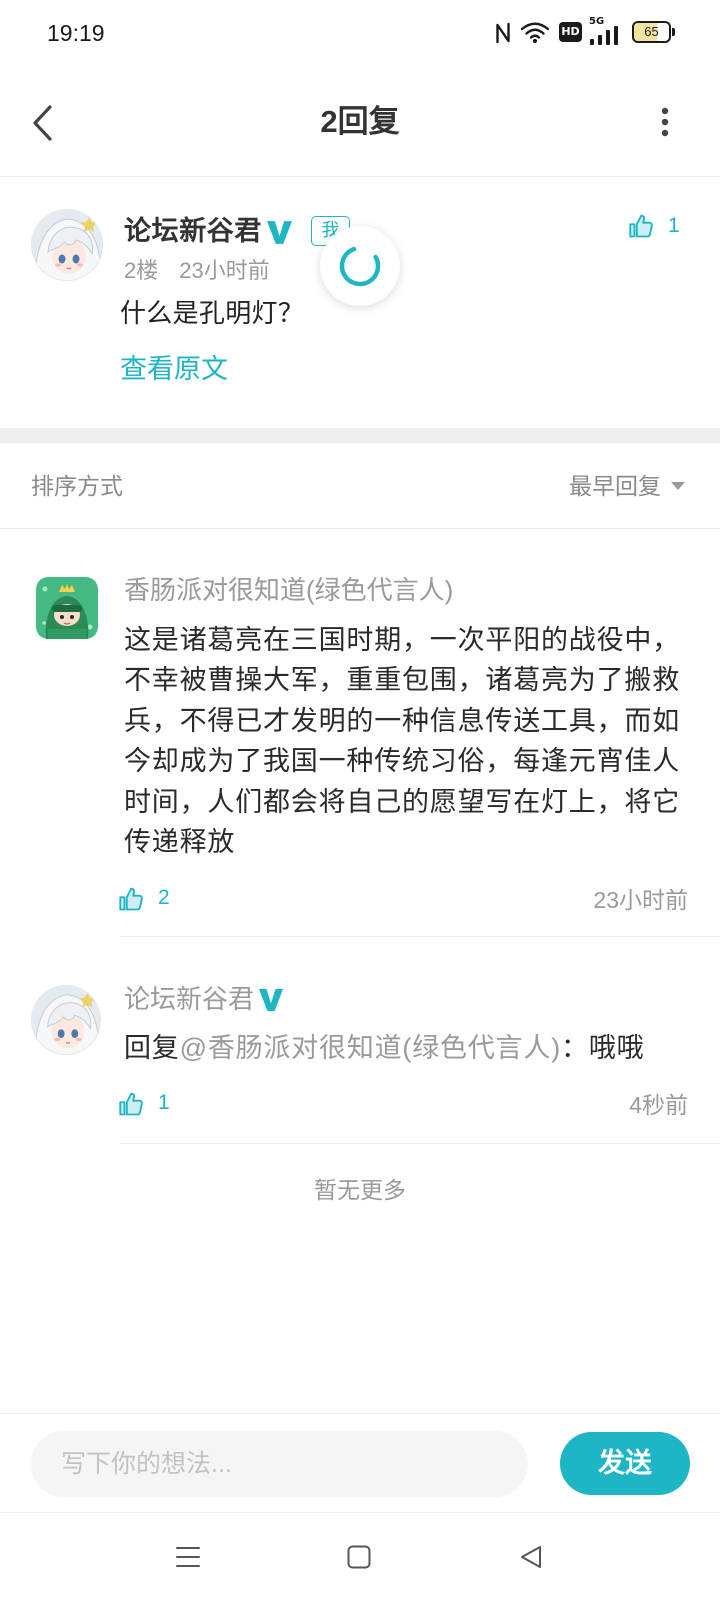  I want to click on comment-input, so click(279, 1464).